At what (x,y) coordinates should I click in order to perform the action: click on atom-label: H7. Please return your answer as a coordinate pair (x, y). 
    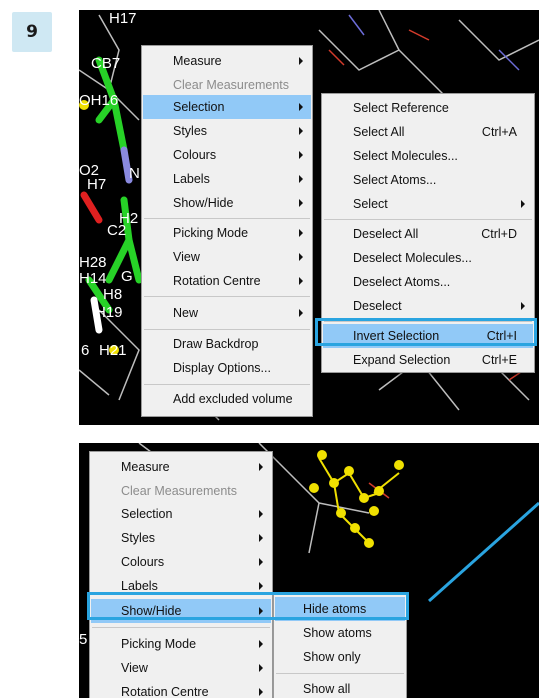
    Looking at the image, I should click on (97, 184).